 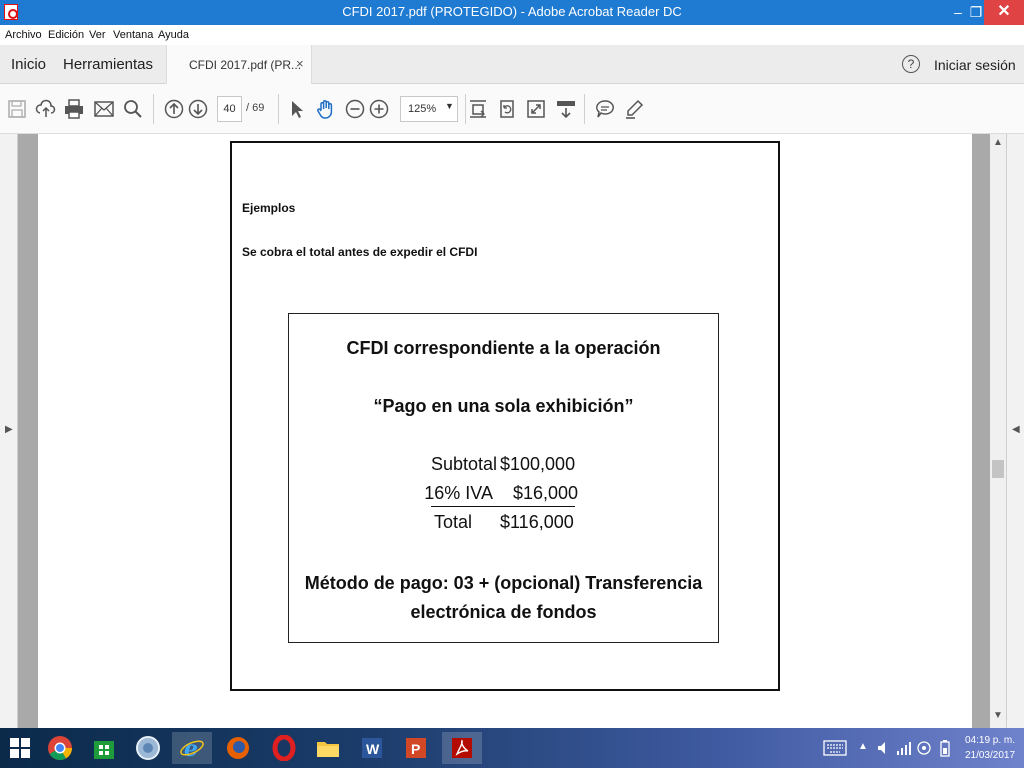 I want to click on toolbar: 40 / 69 125% ▼, so click(x=512, y=109).